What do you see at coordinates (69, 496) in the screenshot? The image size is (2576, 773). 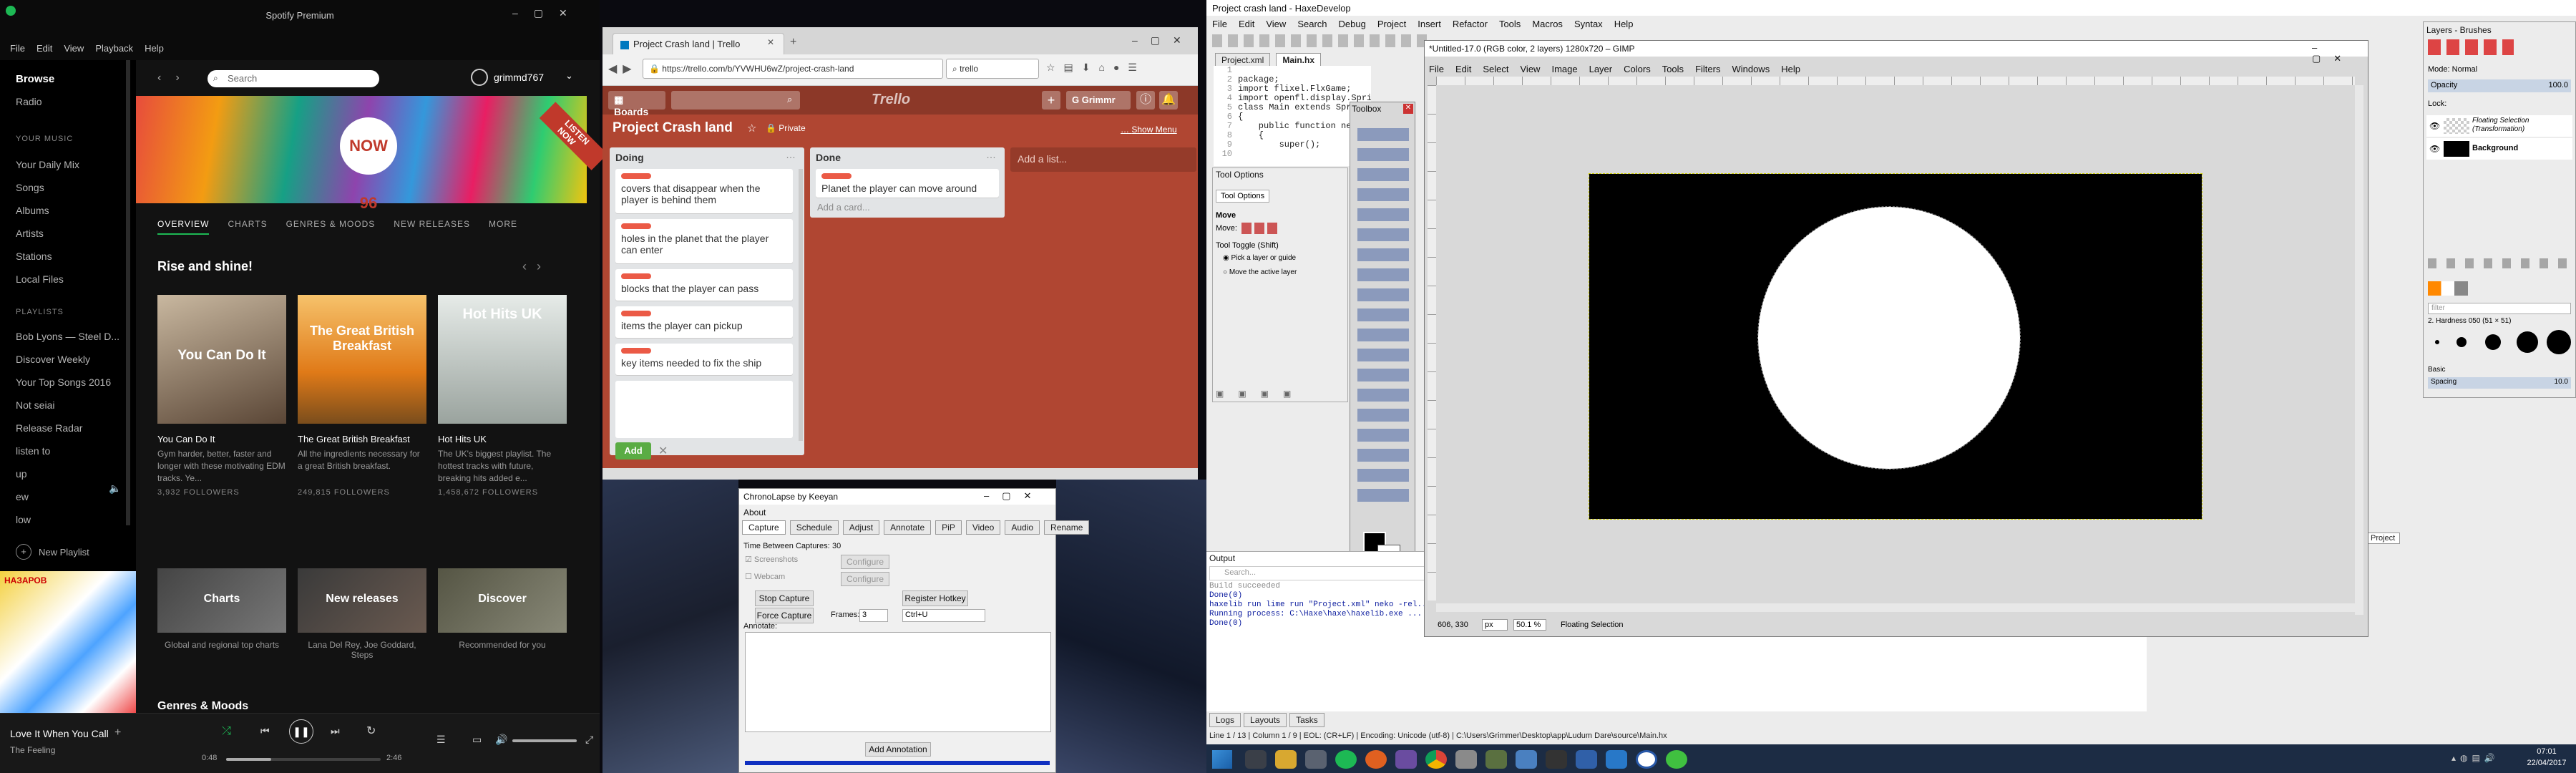 I see `playlist-item: ew` at bounding box center [69, 496].